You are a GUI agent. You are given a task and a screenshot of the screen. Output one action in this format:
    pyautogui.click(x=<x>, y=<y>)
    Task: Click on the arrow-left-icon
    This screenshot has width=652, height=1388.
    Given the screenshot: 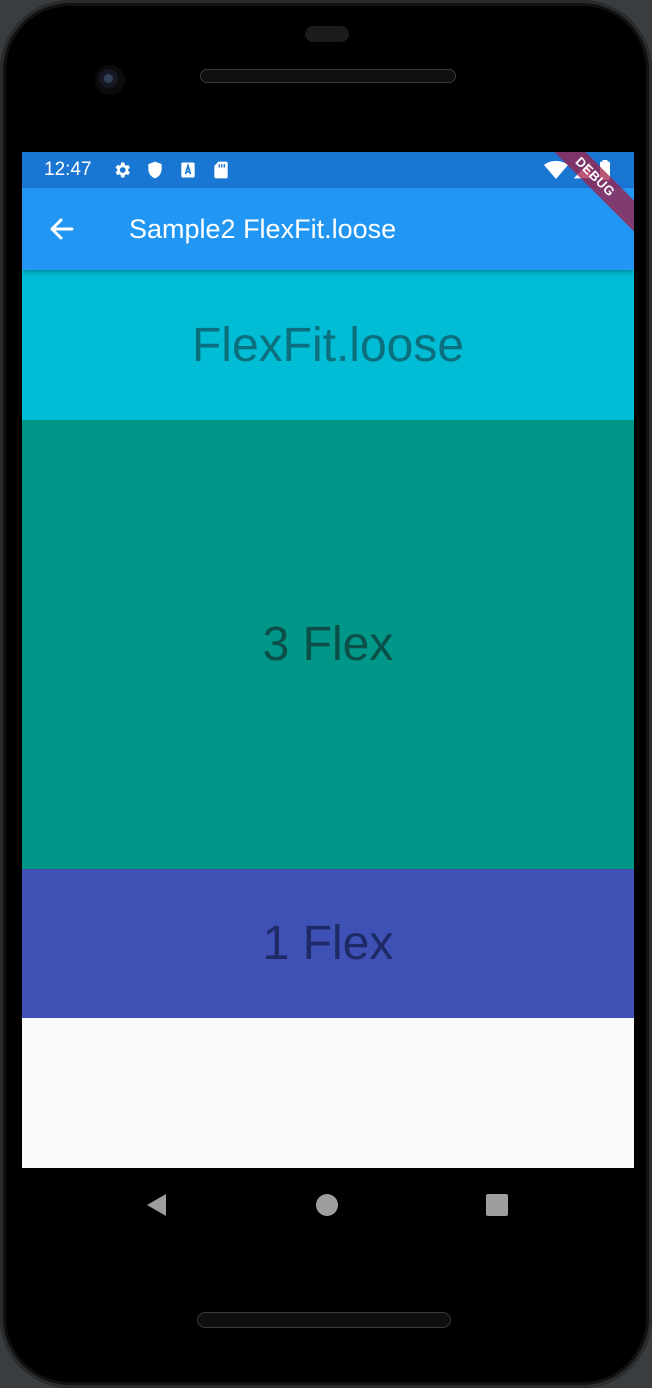 What is the action you would take?
    pyautogui.click(x=62, y=229)
    